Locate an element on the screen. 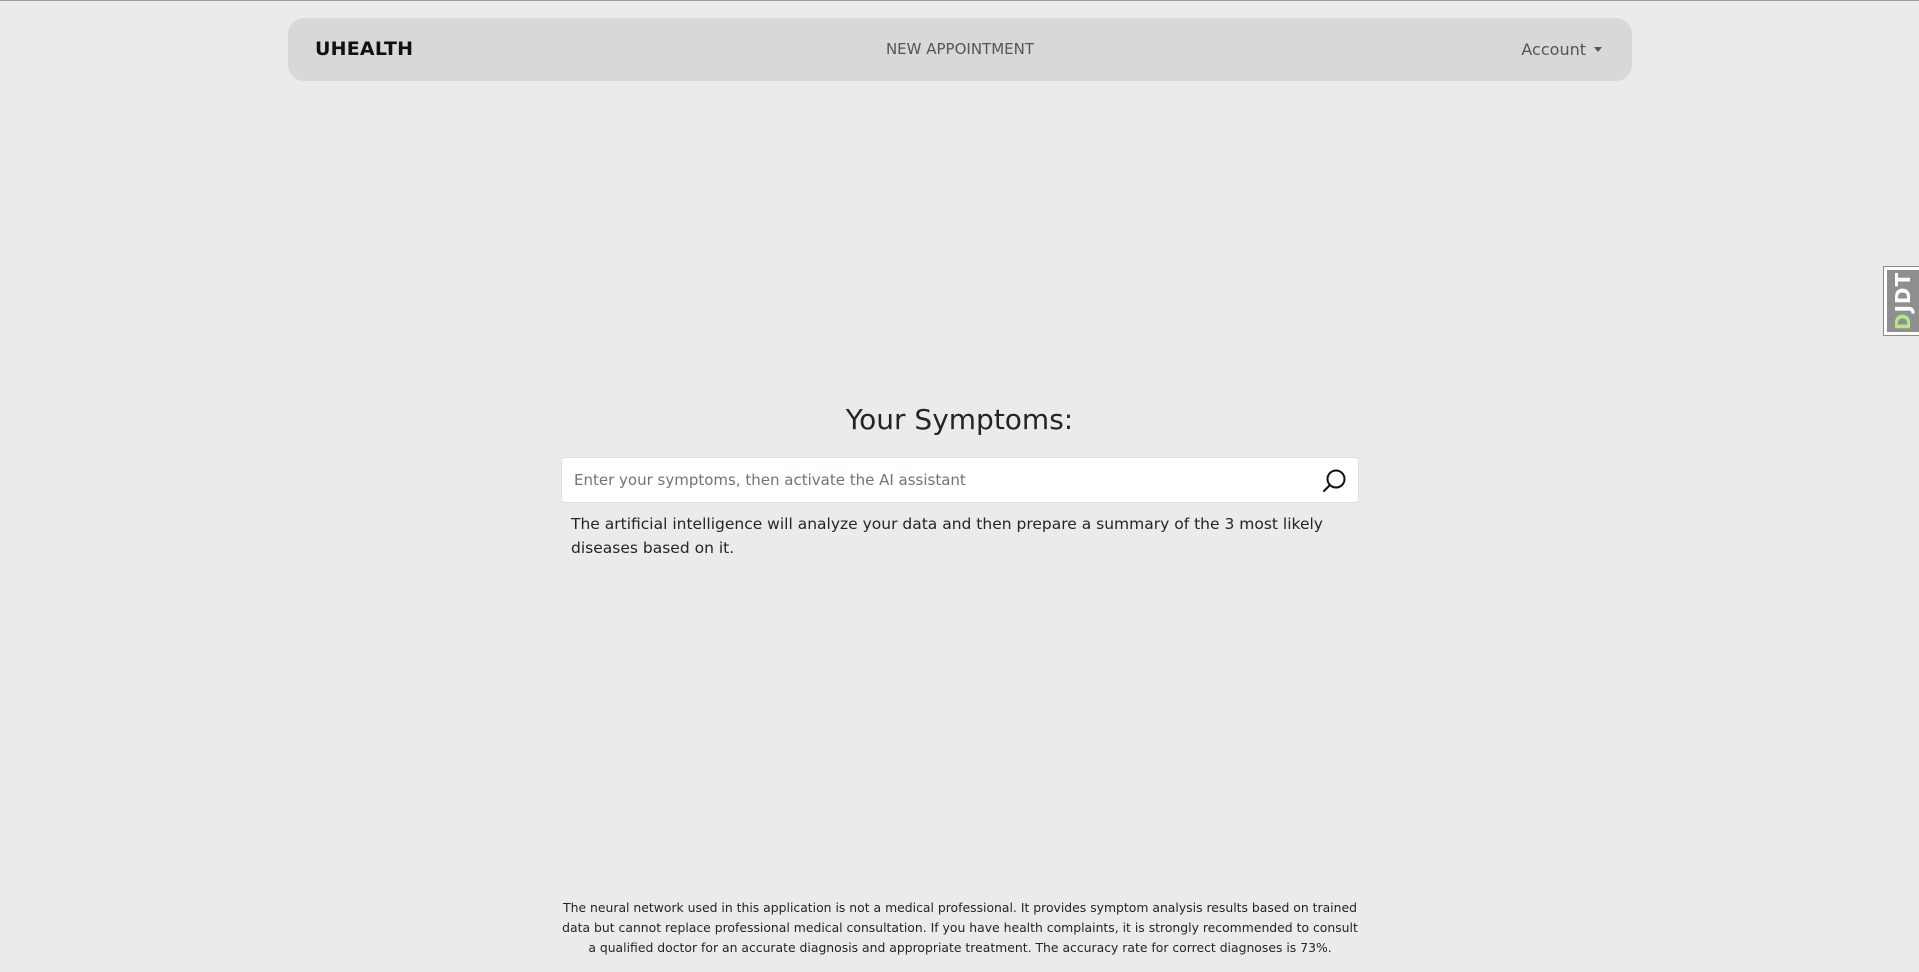  debug-toolbar-label: DJDT is located at coordinates (1903, 301).